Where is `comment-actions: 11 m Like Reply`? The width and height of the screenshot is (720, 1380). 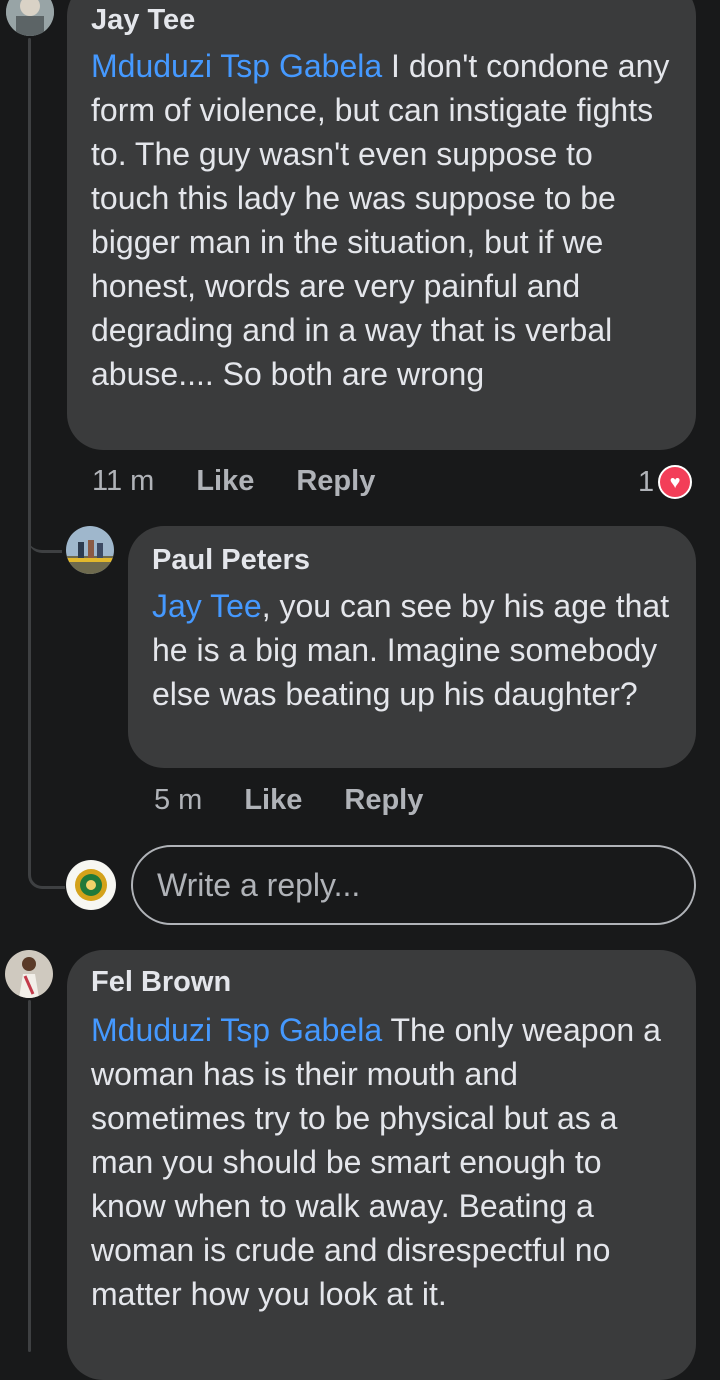
comment-actions: 11 m Like Reply is located at coordinates (254, 481).